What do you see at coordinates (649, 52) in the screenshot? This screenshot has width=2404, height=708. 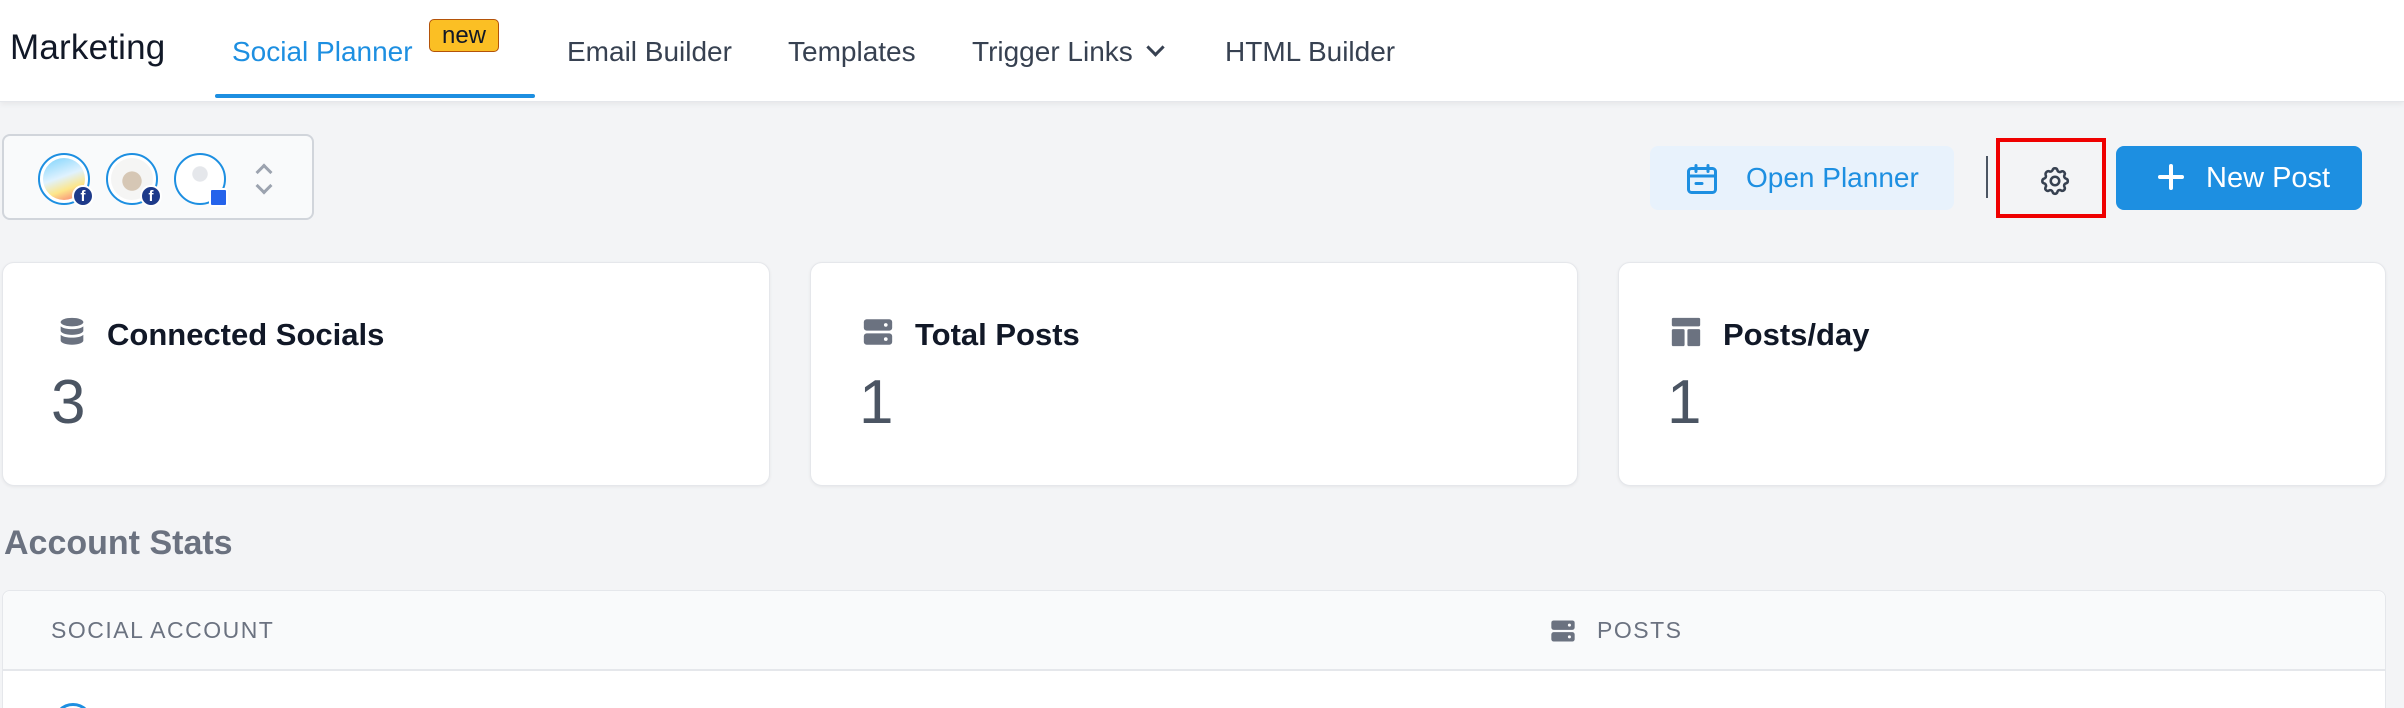 I see `tab-email-builder: Email Builder` at bounding box center [649, 52].